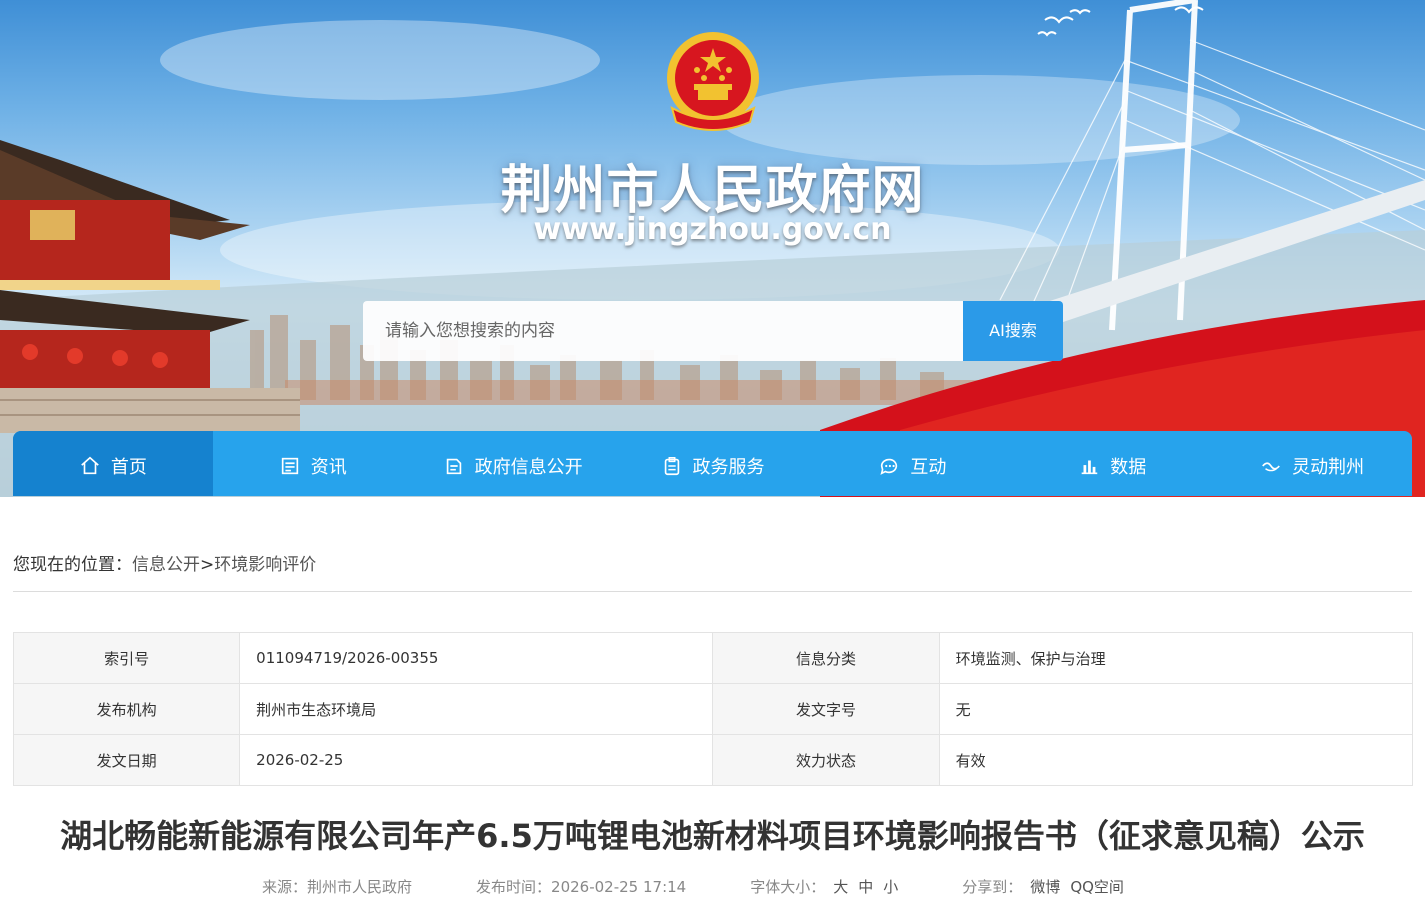 The image size is (1425, 907). I want to click on table-row: 发布机构 荆州市生态环境局 发文字号 无, so click(713, 709).